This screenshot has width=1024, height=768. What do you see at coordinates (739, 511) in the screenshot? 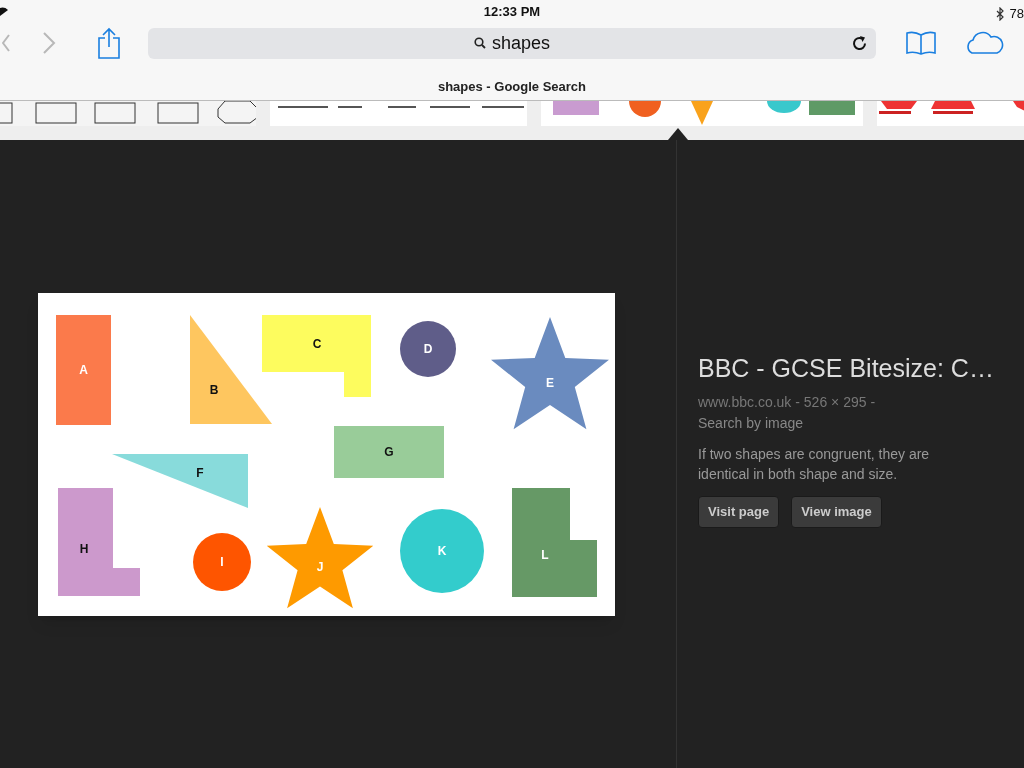
I see `result-button: Visit page` at bounding box center [739, 511].